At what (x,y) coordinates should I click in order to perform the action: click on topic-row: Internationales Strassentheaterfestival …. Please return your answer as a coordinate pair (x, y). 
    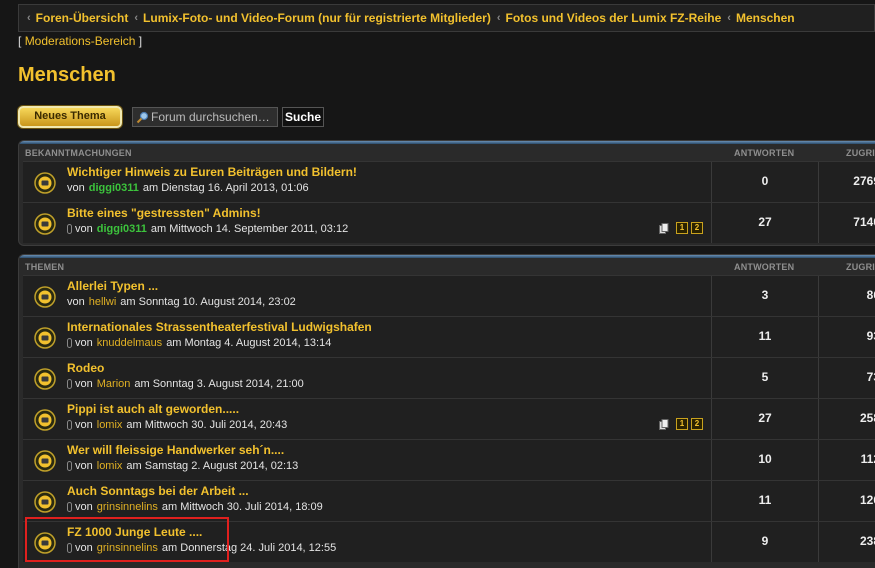
    Looking at the image, I should click on (449, 336).